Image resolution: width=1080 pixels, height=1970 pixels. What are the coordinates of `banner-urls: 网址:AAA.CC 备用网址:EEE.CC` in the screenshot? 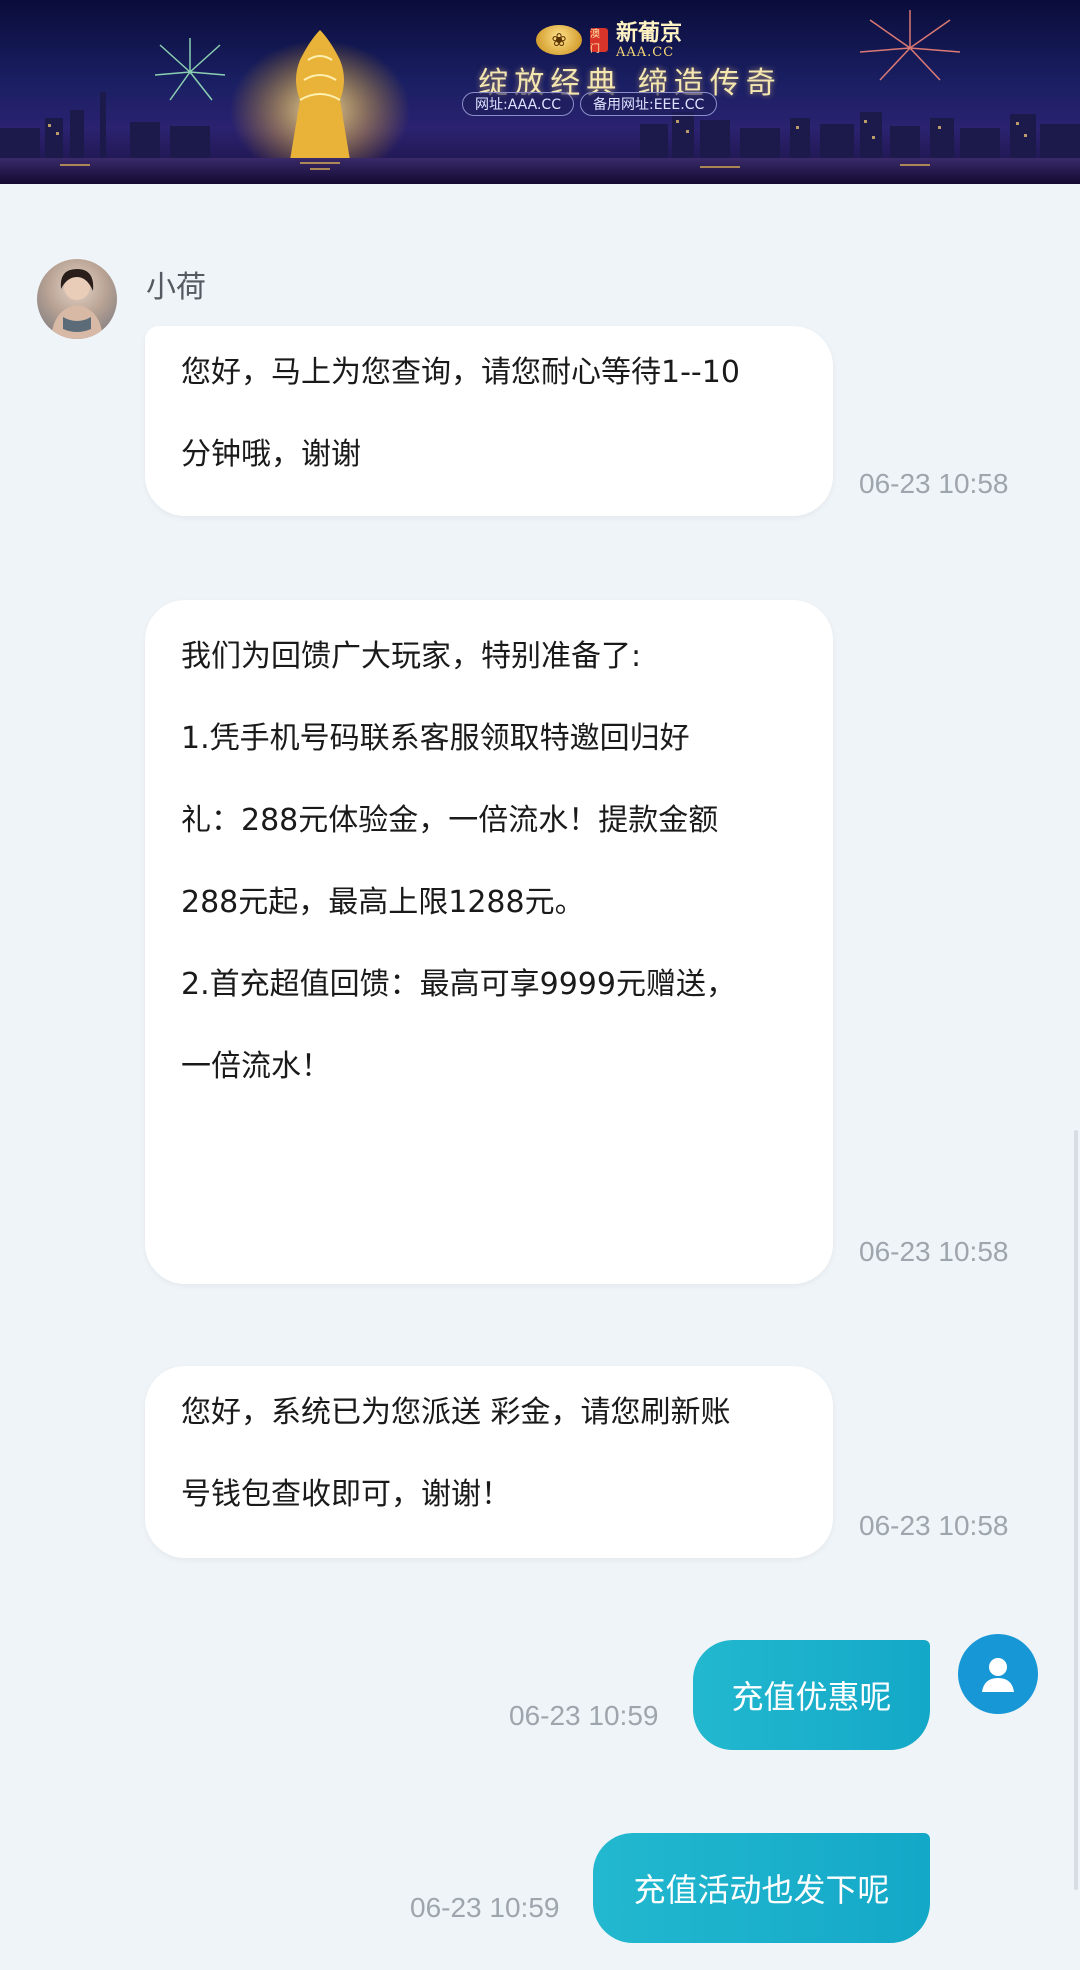 It's located at (590, 104).